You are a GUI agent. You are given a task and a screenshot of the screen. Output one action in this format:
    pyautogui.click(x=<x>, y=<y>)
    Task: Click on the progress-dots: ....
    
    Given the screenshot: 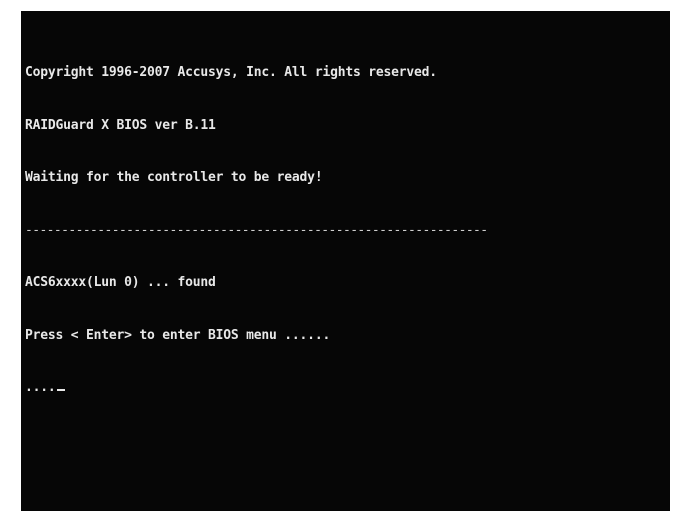 What is the action you would take?
    pyautogui.click(x=40, y=387)
    